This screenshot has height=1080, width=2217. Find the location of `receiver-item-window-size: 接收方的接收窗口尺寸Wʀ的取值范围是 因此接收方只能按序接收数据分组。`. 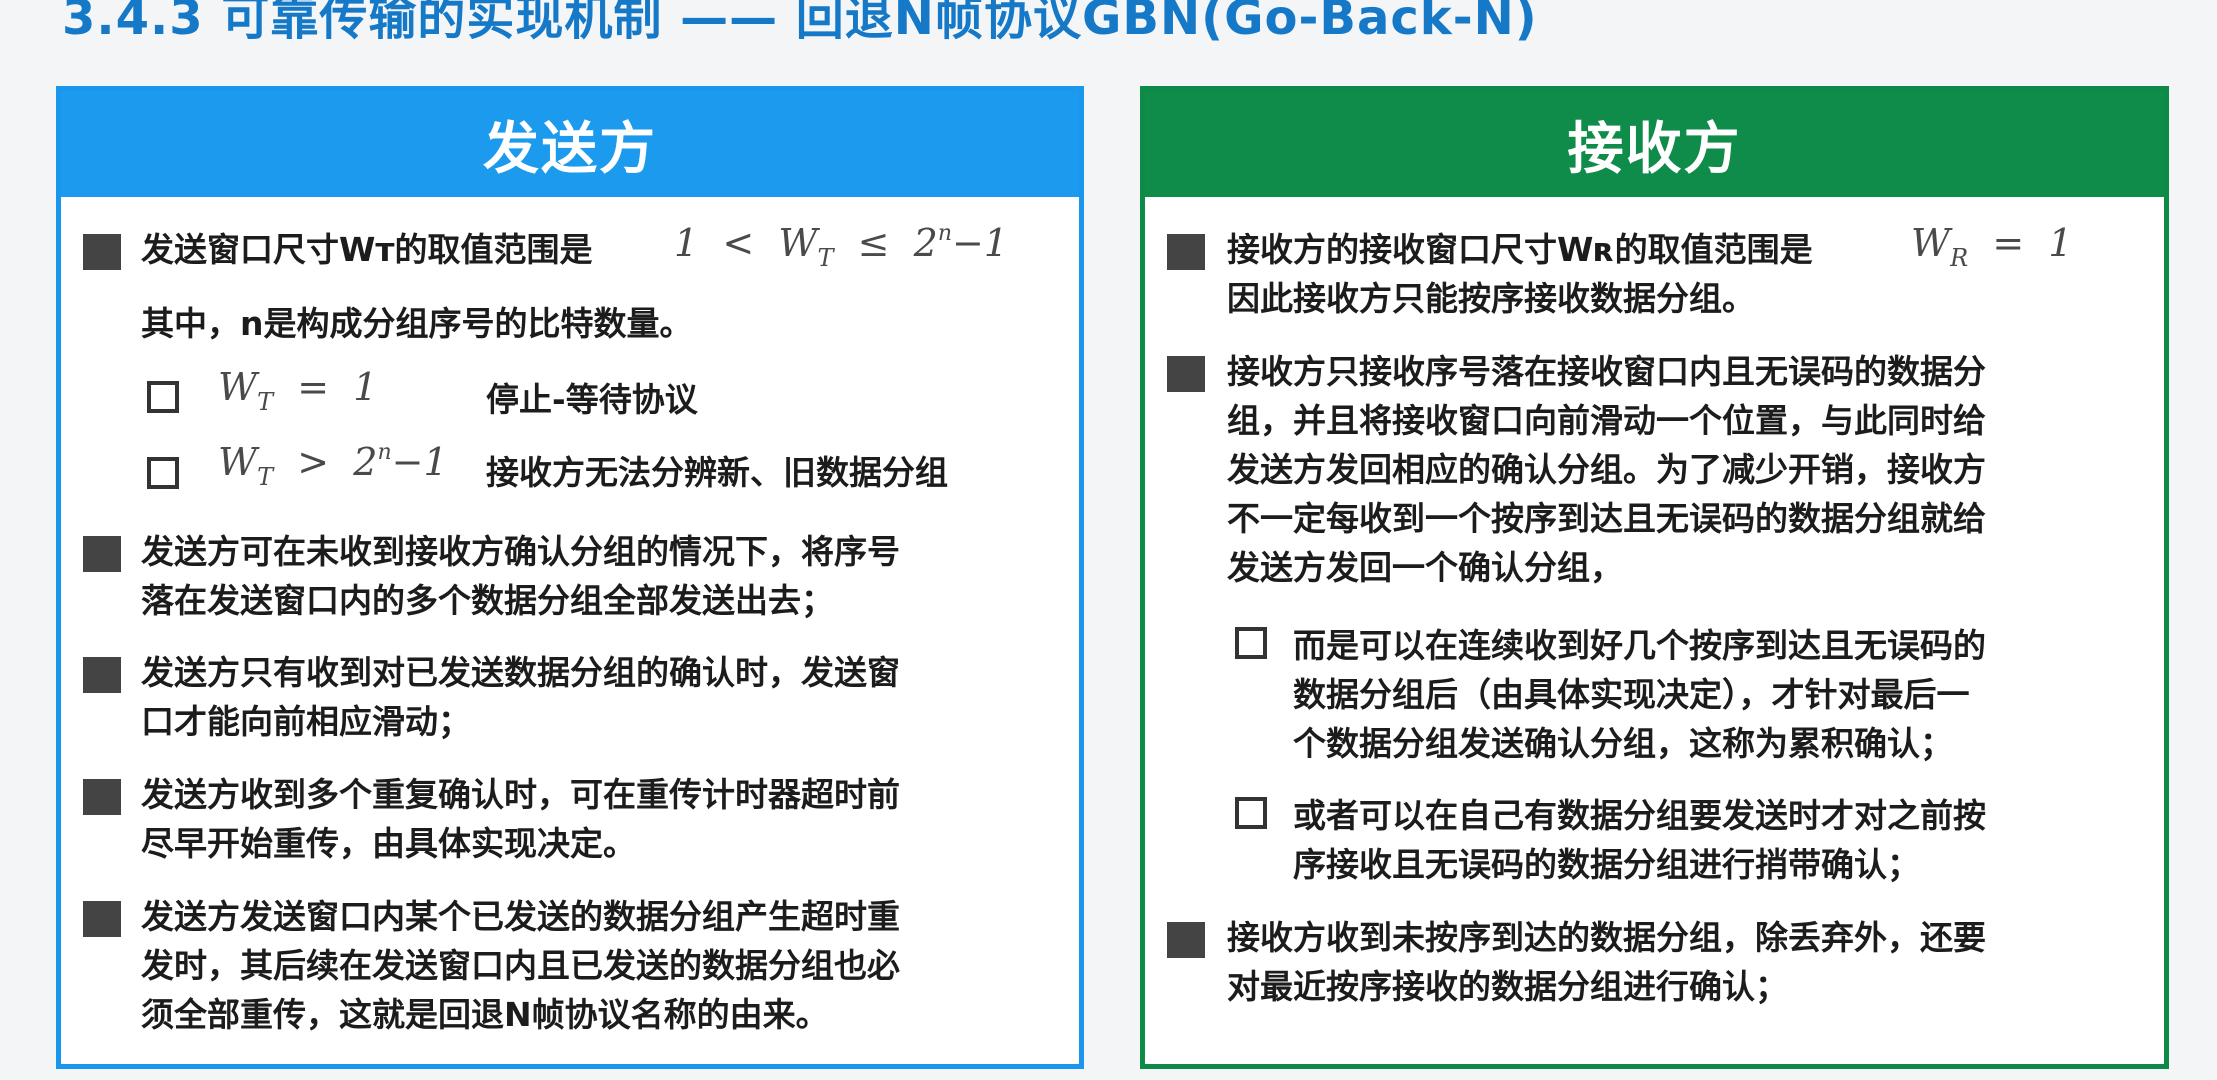

receiver-item-window-size: 接收方的接收窗口尺寸Wʀ的取值范围是 因此接收方只能按序接收数据分组。 is located at coordinates (1490, 274).